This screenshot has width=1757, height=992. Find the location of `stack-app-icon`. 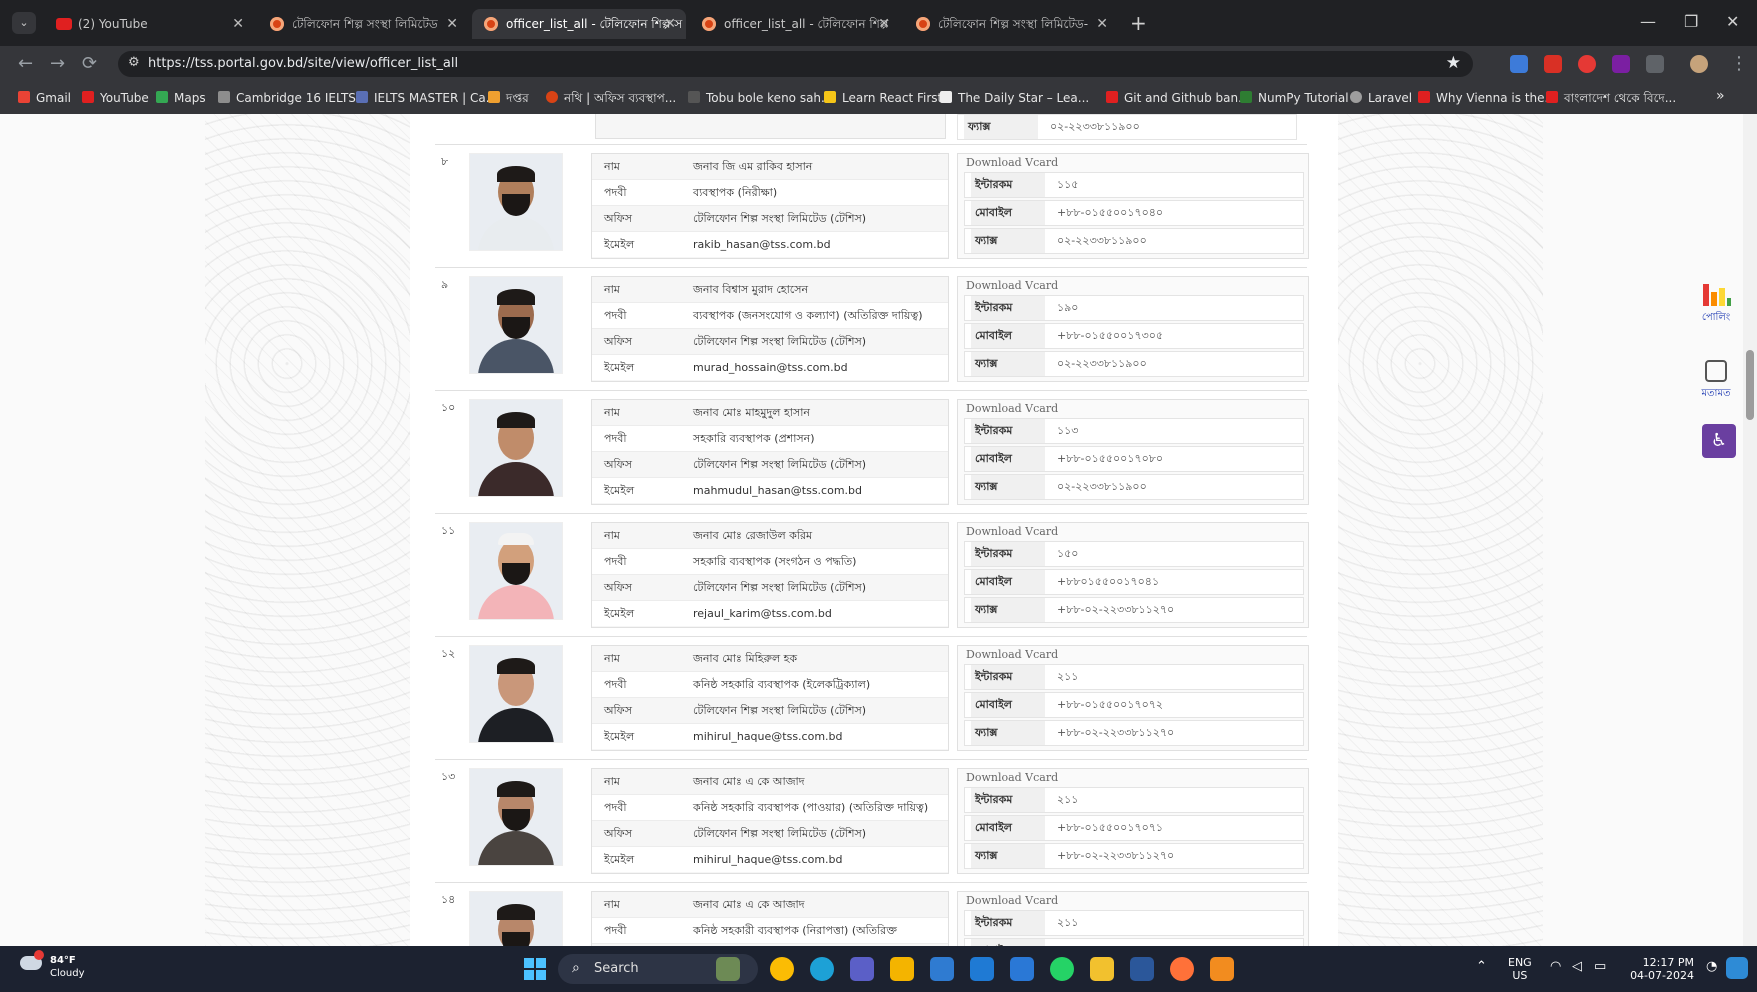

stack-app-icon is located at coordinates (902, 969).